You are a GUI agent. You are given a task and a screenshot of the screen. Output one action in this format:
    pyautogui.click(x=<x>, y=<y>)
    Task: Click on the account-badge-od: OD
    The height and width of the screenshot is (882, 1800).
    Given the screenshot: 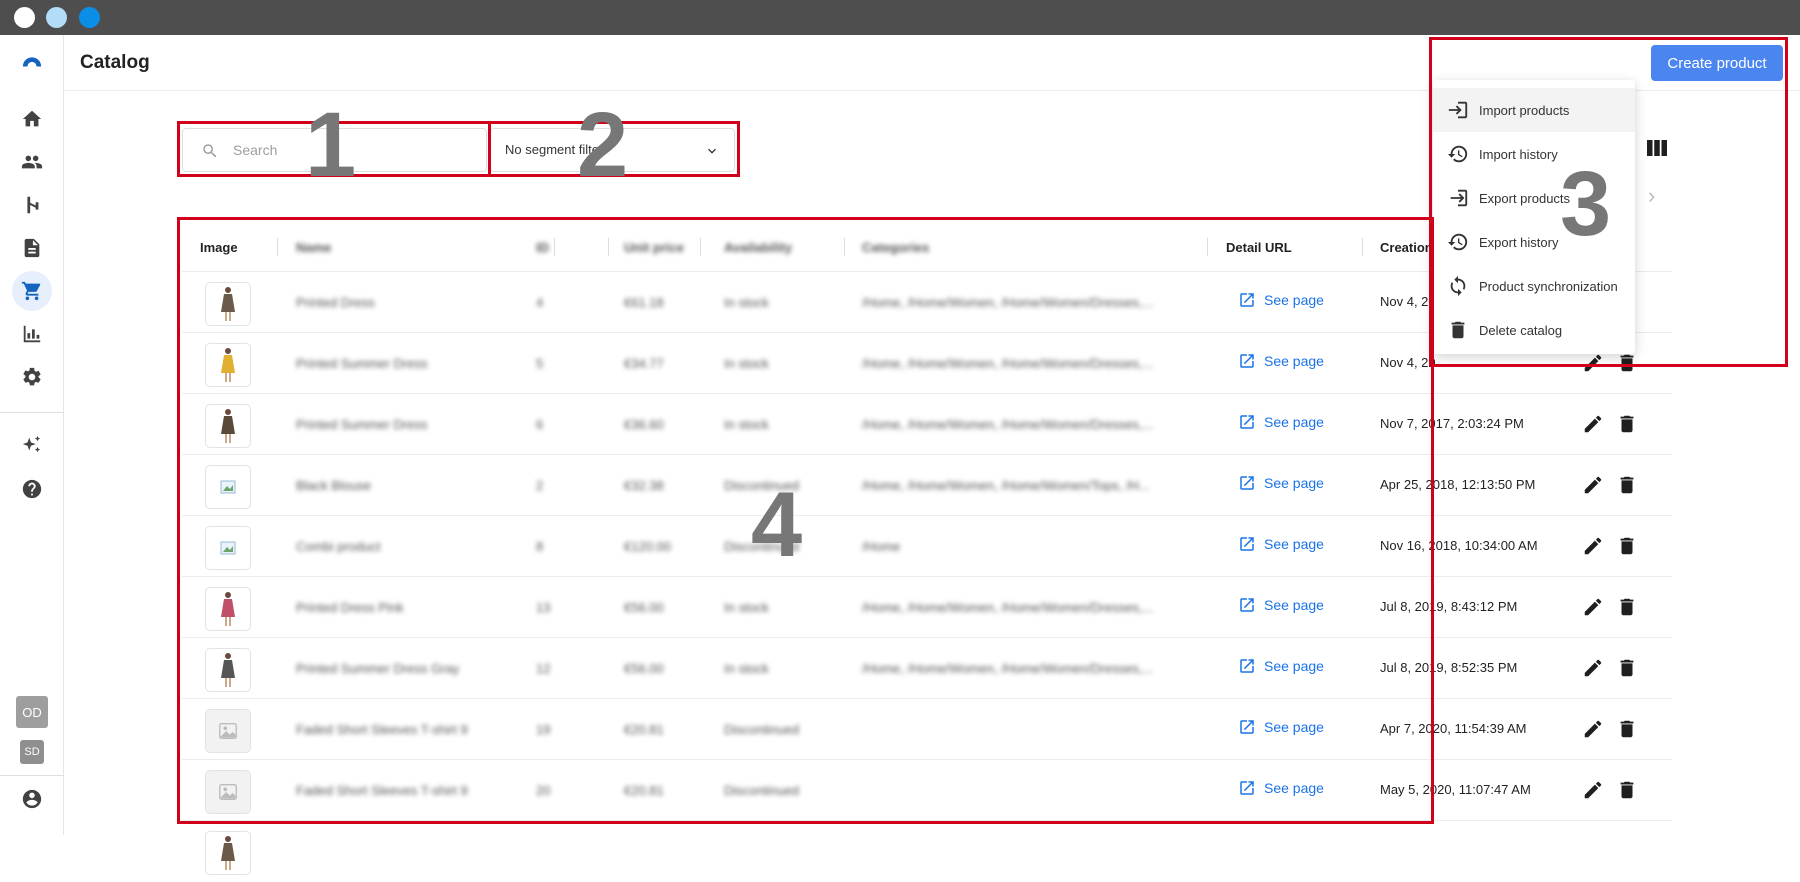 What is the action you would take?
    pyautogui.click(x=32, y=712)
    